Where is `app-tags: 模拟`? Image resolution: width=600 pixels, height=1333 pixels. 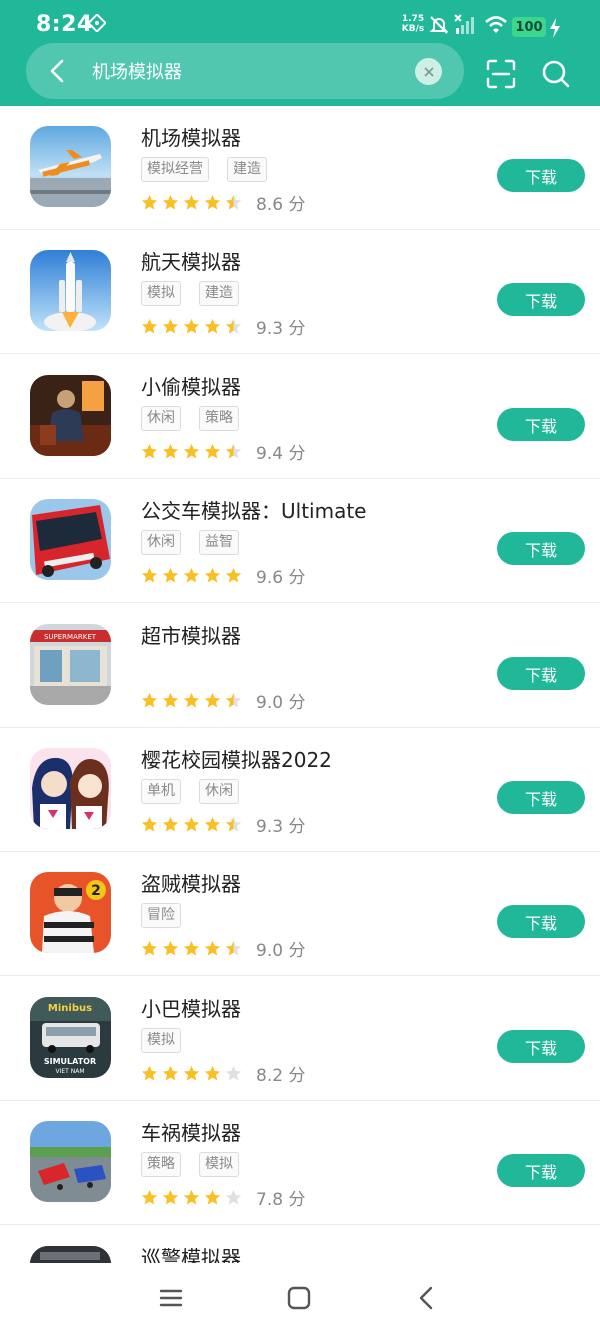 app-tags: 模拟 is located at coordinates (161, 1040).